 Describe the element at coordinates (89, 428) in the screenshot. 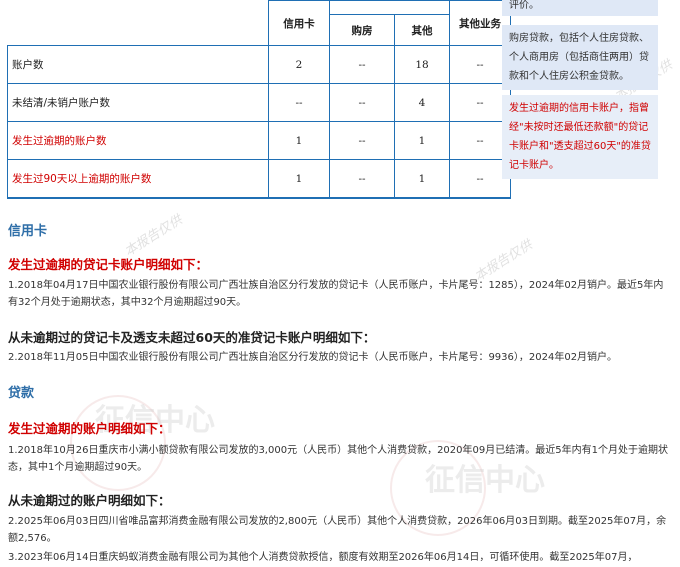

I see `loan-overdue-heading: 发生过逾期的账户明细如下：` at that location.